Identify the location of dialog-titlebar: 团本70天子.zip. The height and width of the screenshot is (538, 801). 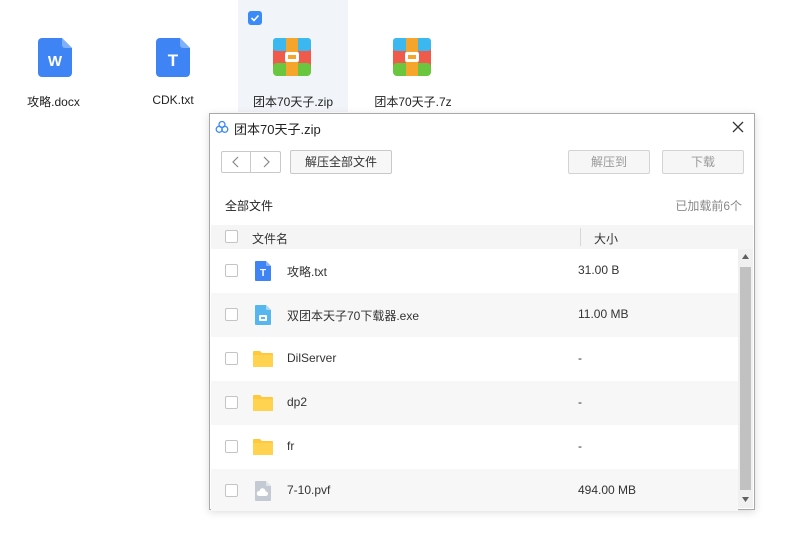
(482, 127).